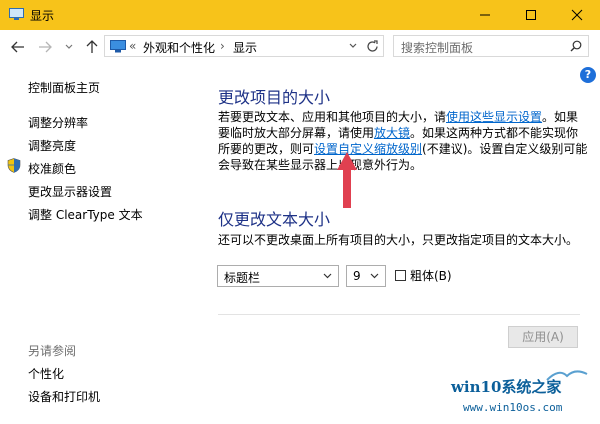 The image size is (600, 424). What do you see at coordinates (347, 180) in the screenshot?
I see `red-arrow-annotation` at bounding box center [347, 180].